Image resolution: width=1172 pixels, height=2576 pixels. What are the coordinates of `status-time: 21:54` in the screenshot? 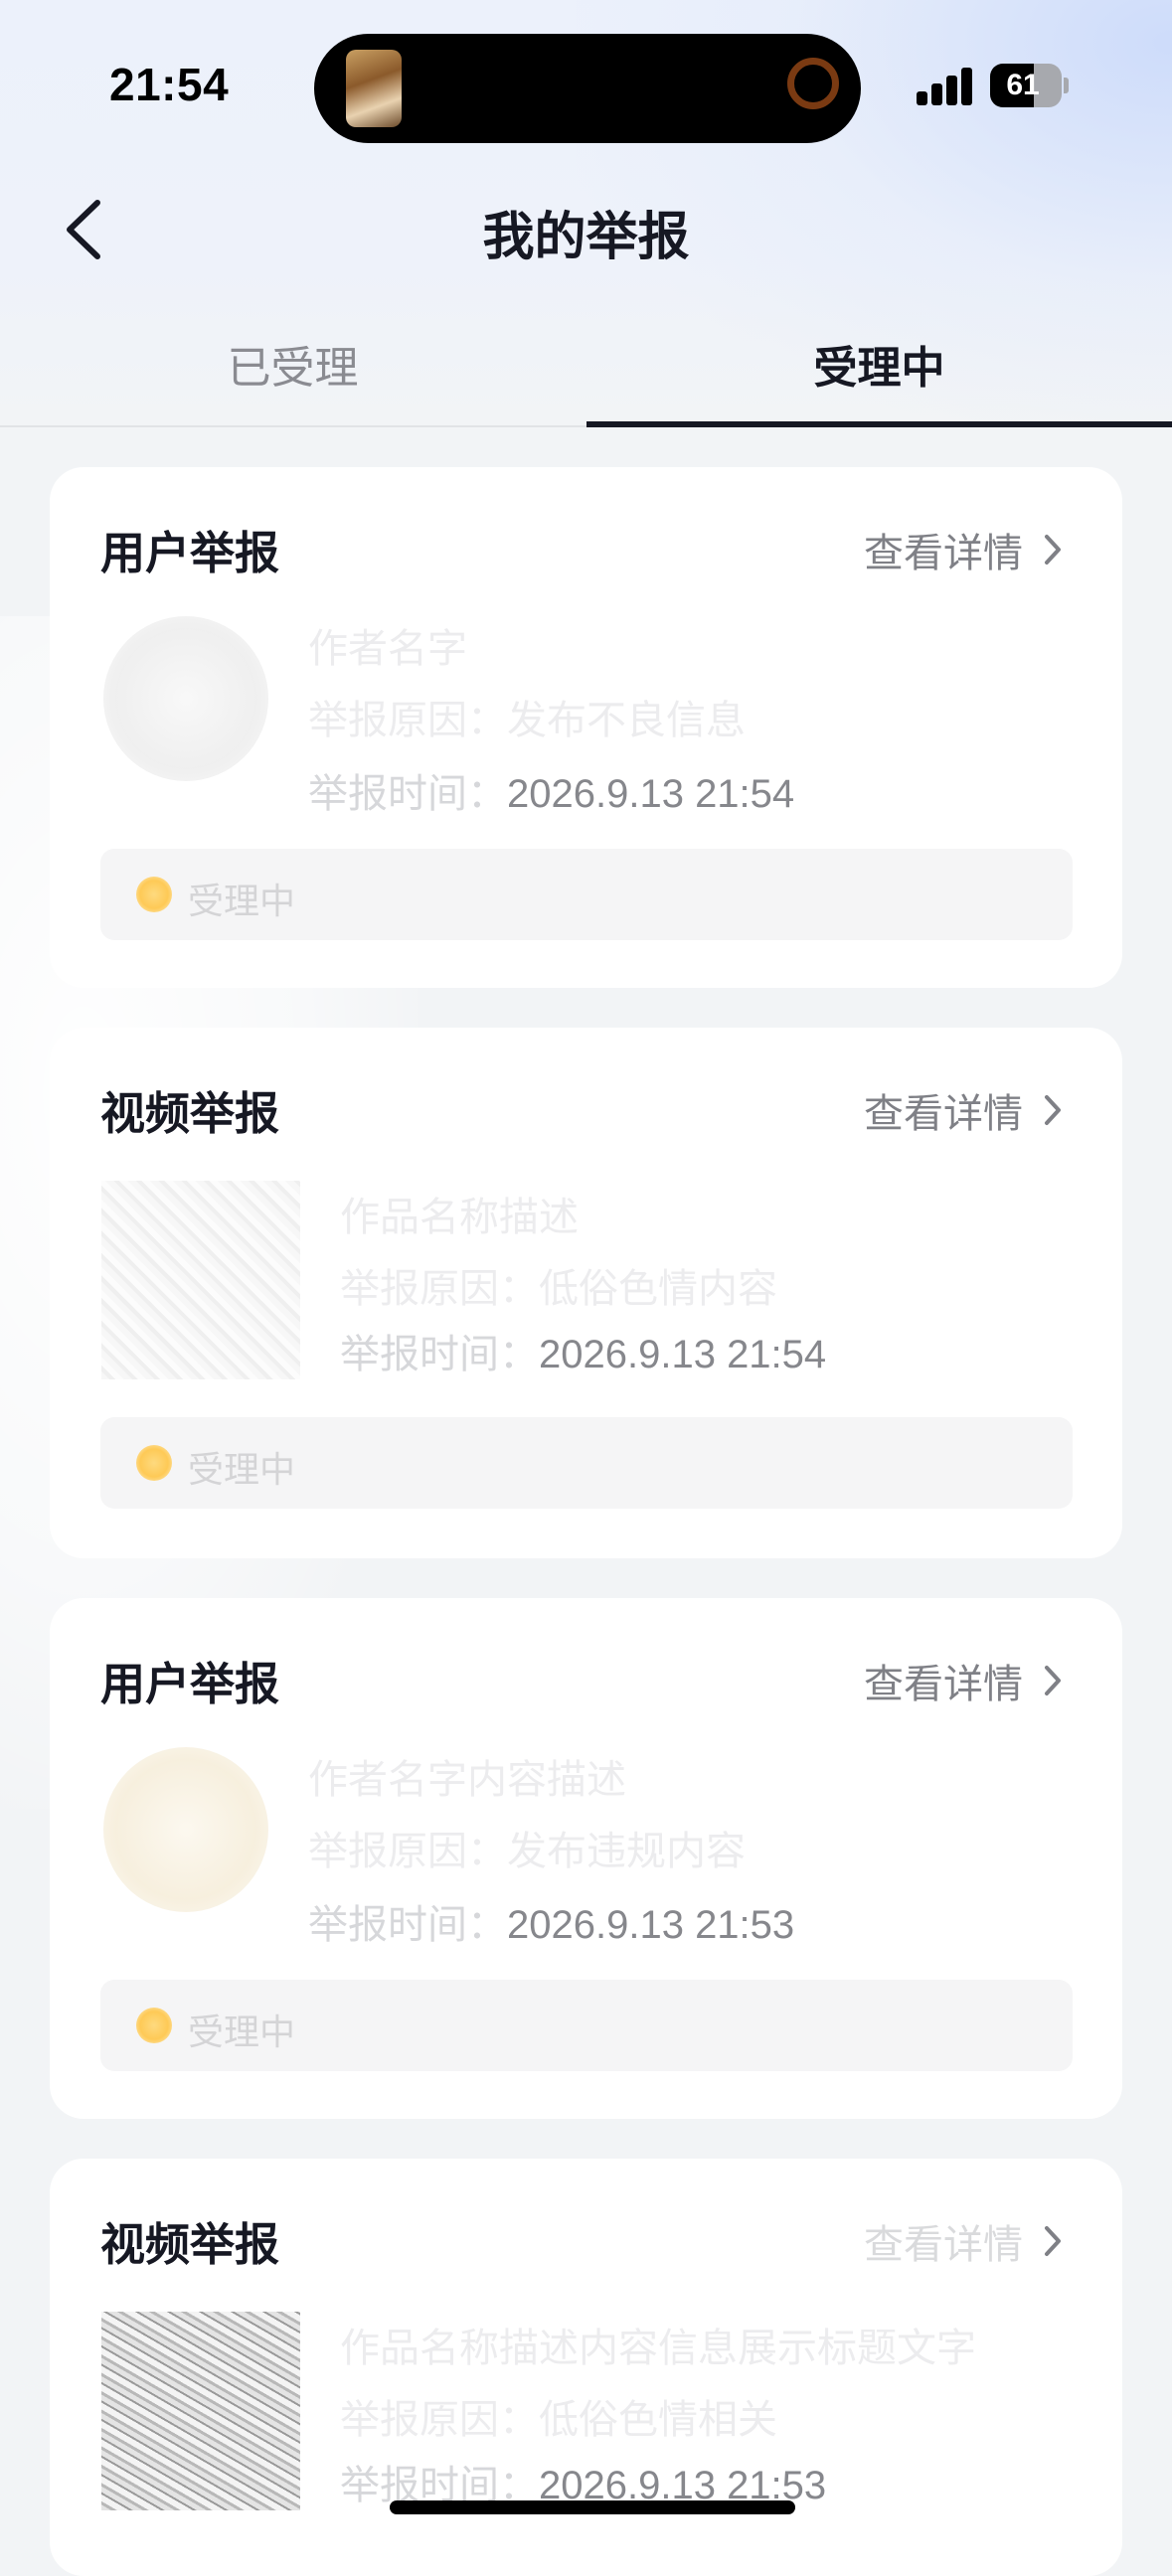 It's located at (169, 84).